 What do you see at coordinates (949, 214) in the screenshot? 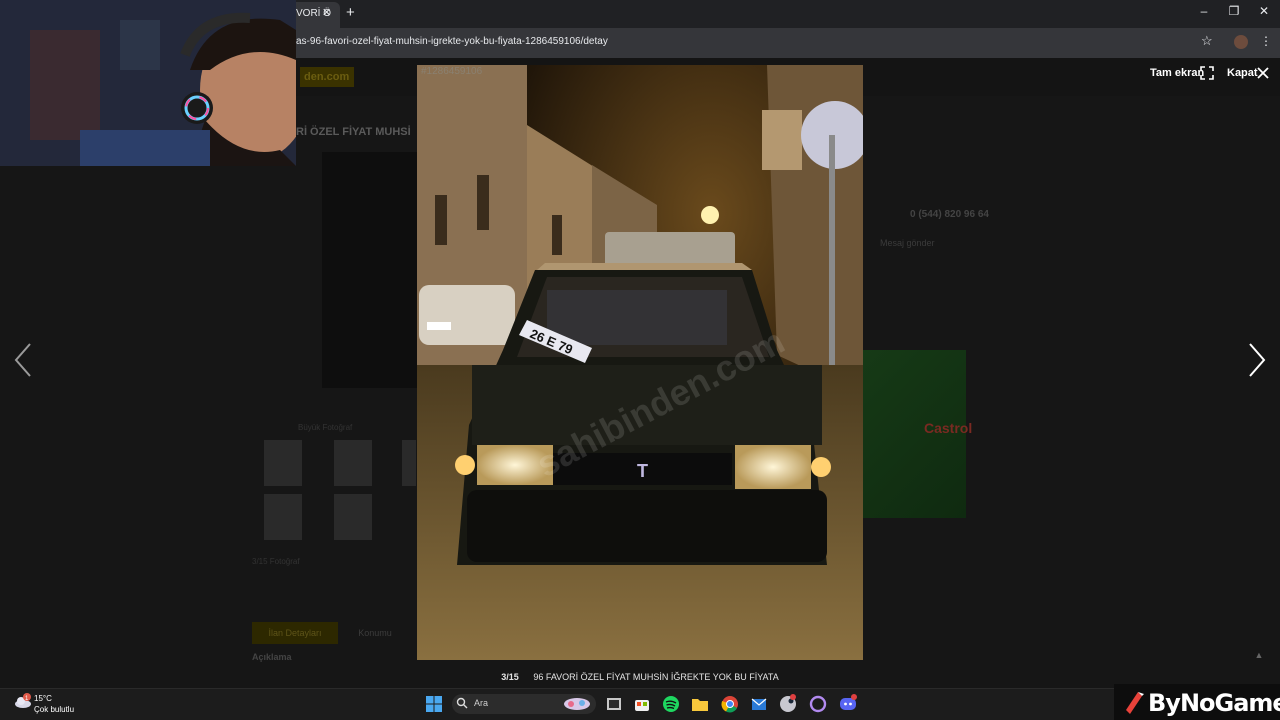
I see `seller-phone: 0 (544) 820 96 64` at bounding box center [949, 214].